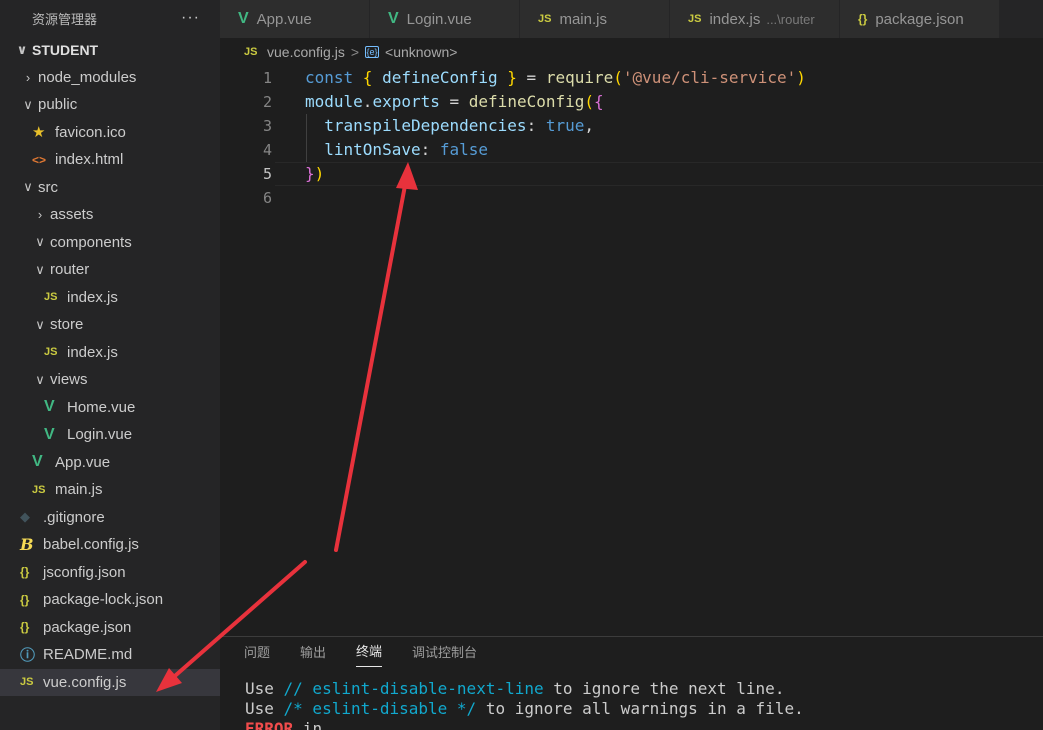 This screenshot has width=1043, height=730. Describe the element at coordinates (110, 435) in the screenshot. I see `file-item: V Login.vue` at that location.